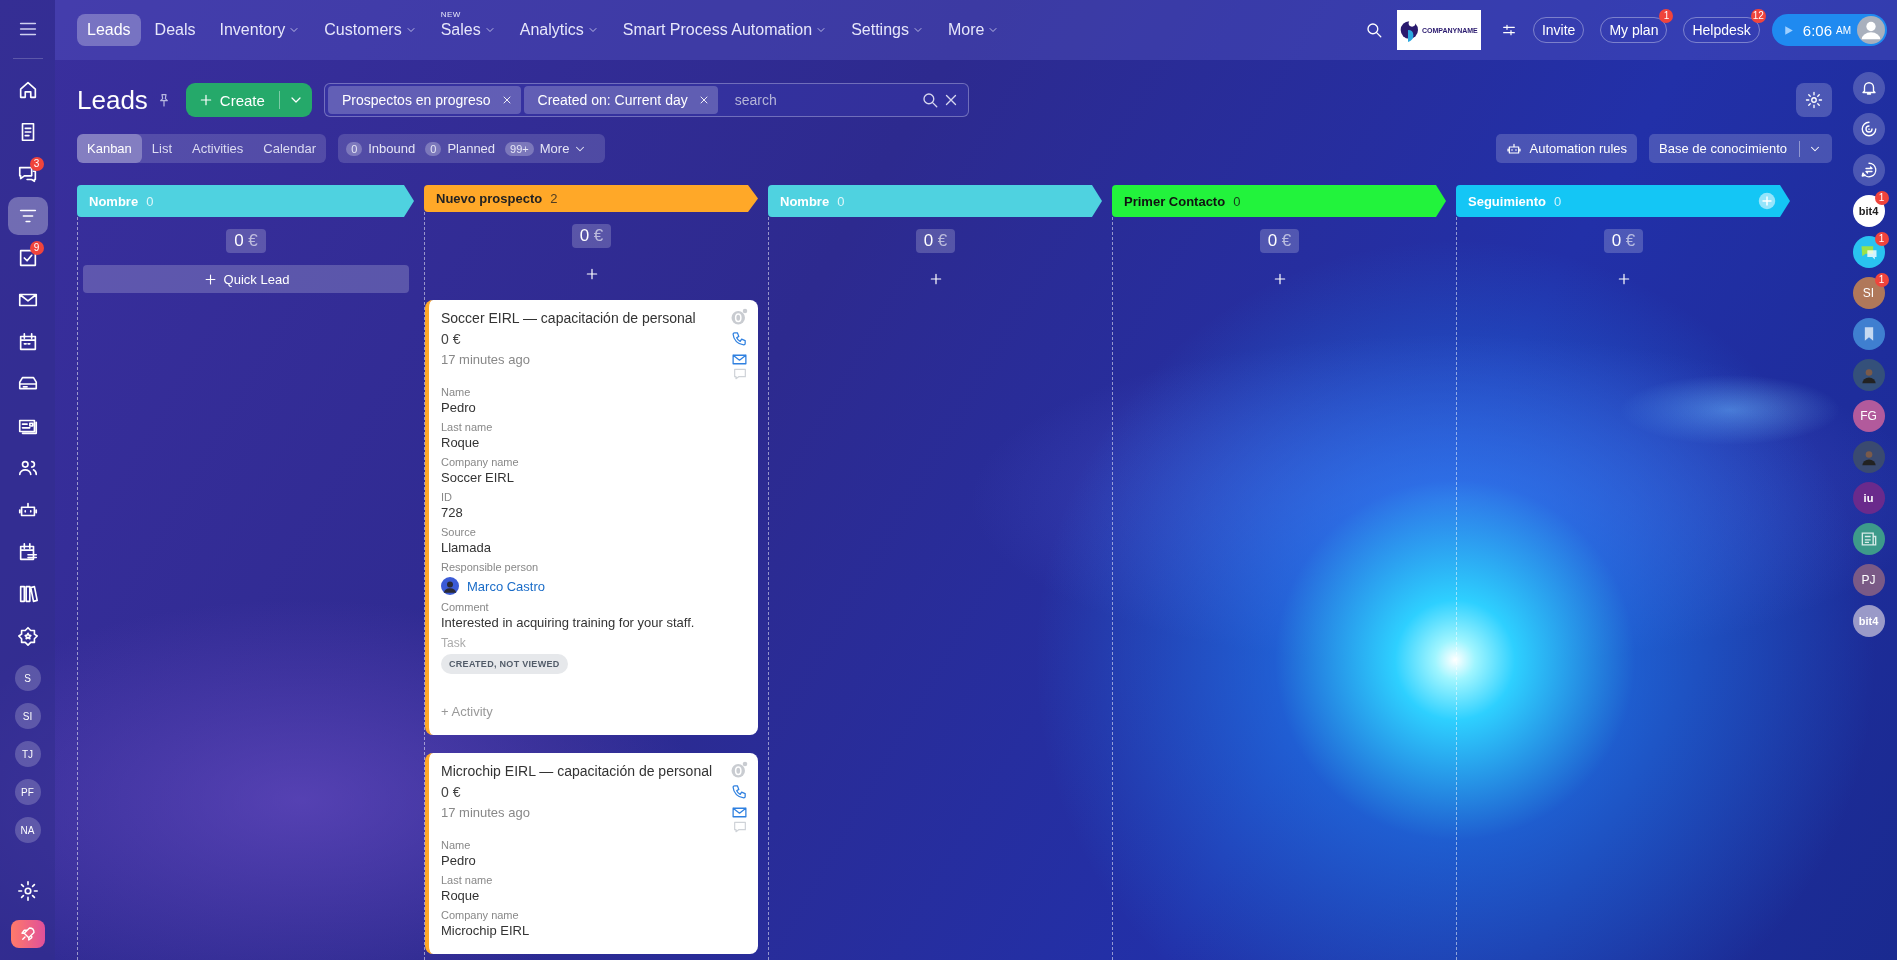  I want to click on view-tab: Calendar, so click(290, 148).